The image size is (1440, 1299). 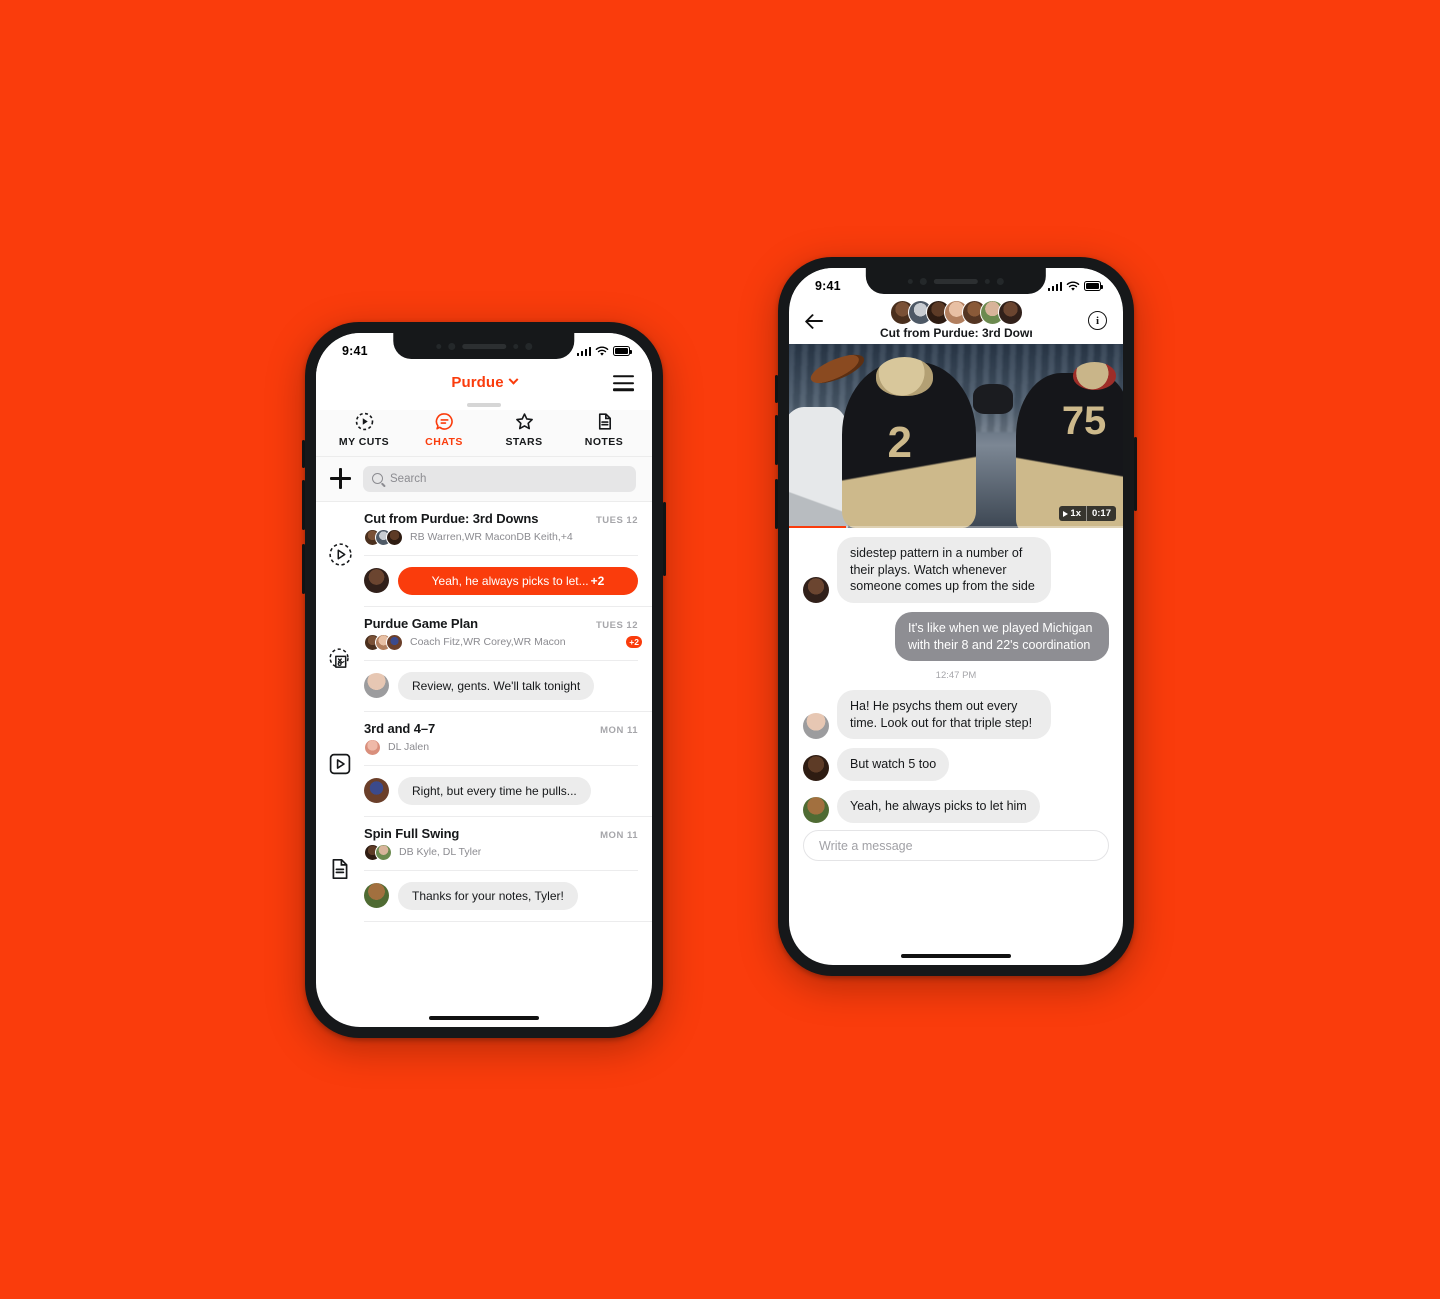 What do you see at coordinates (622, 351) in the screenshot?
I see `battery-icon` at bounding box center [622, 351].